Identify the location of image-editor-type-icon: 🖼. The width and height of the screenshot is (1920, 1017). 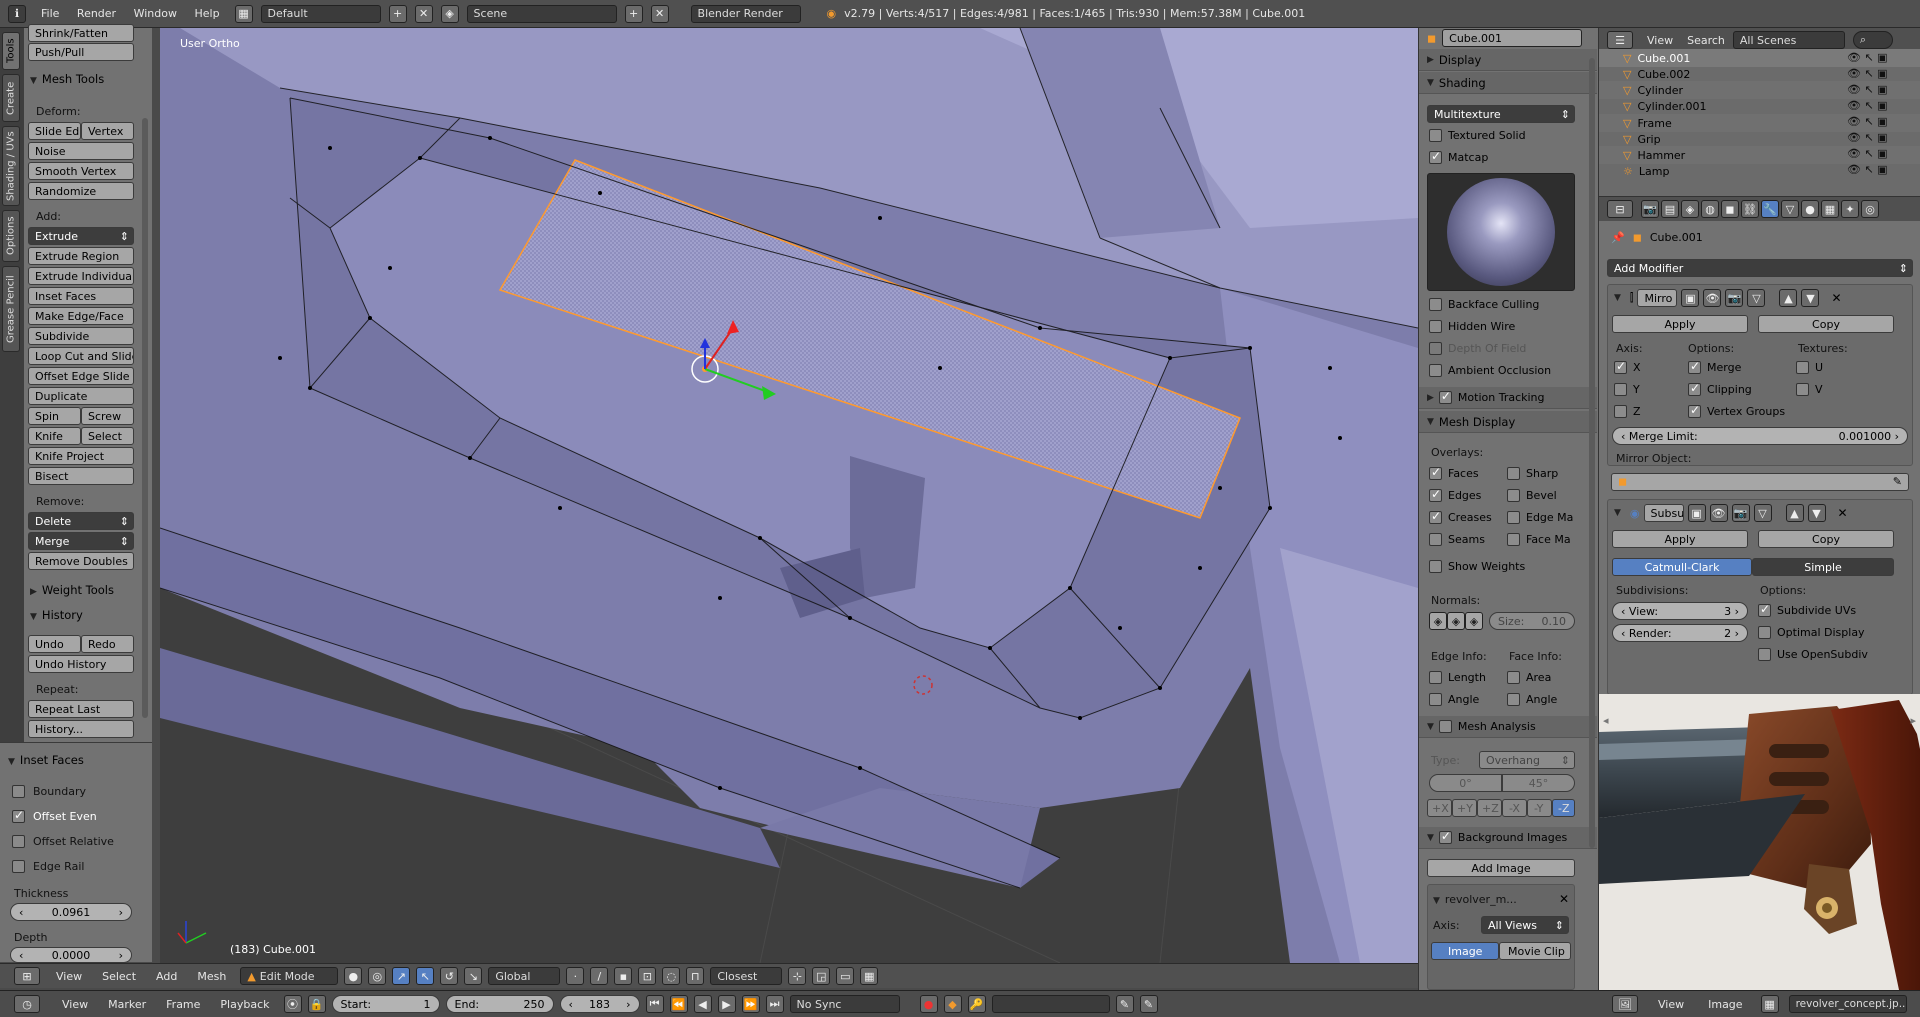
(1625, 1004).